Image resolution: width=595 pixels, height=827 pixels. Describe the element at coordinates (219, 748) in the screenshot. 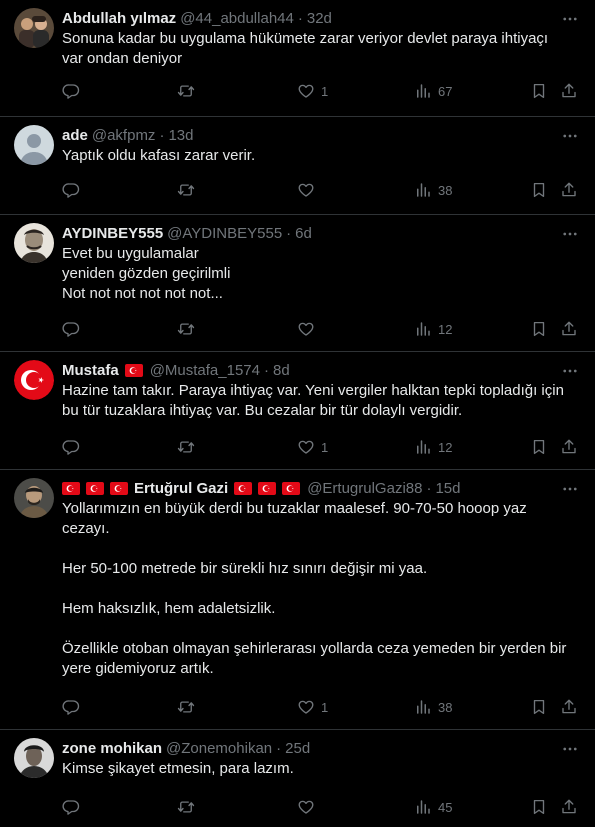

I see `user-handle: @Zonemohikan` at that location.